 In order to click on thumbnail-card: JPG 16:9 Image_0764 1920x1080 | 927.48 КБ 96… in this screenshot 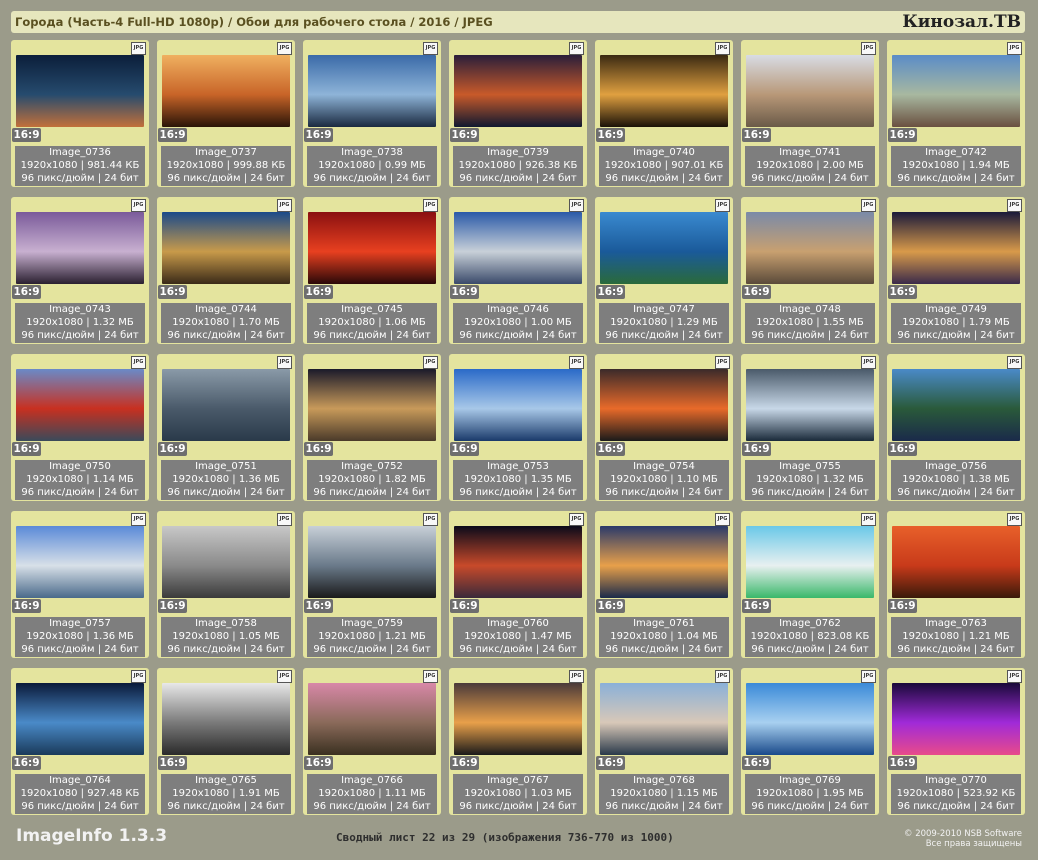, I will do `click(80, 741)`.